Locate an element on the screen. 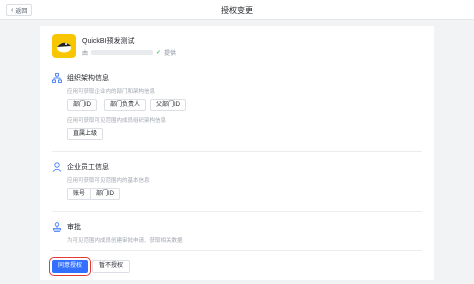 This screenshot has width=474, height=284. permission-tag: 部门负责人 is located at coordinates (125, 105).